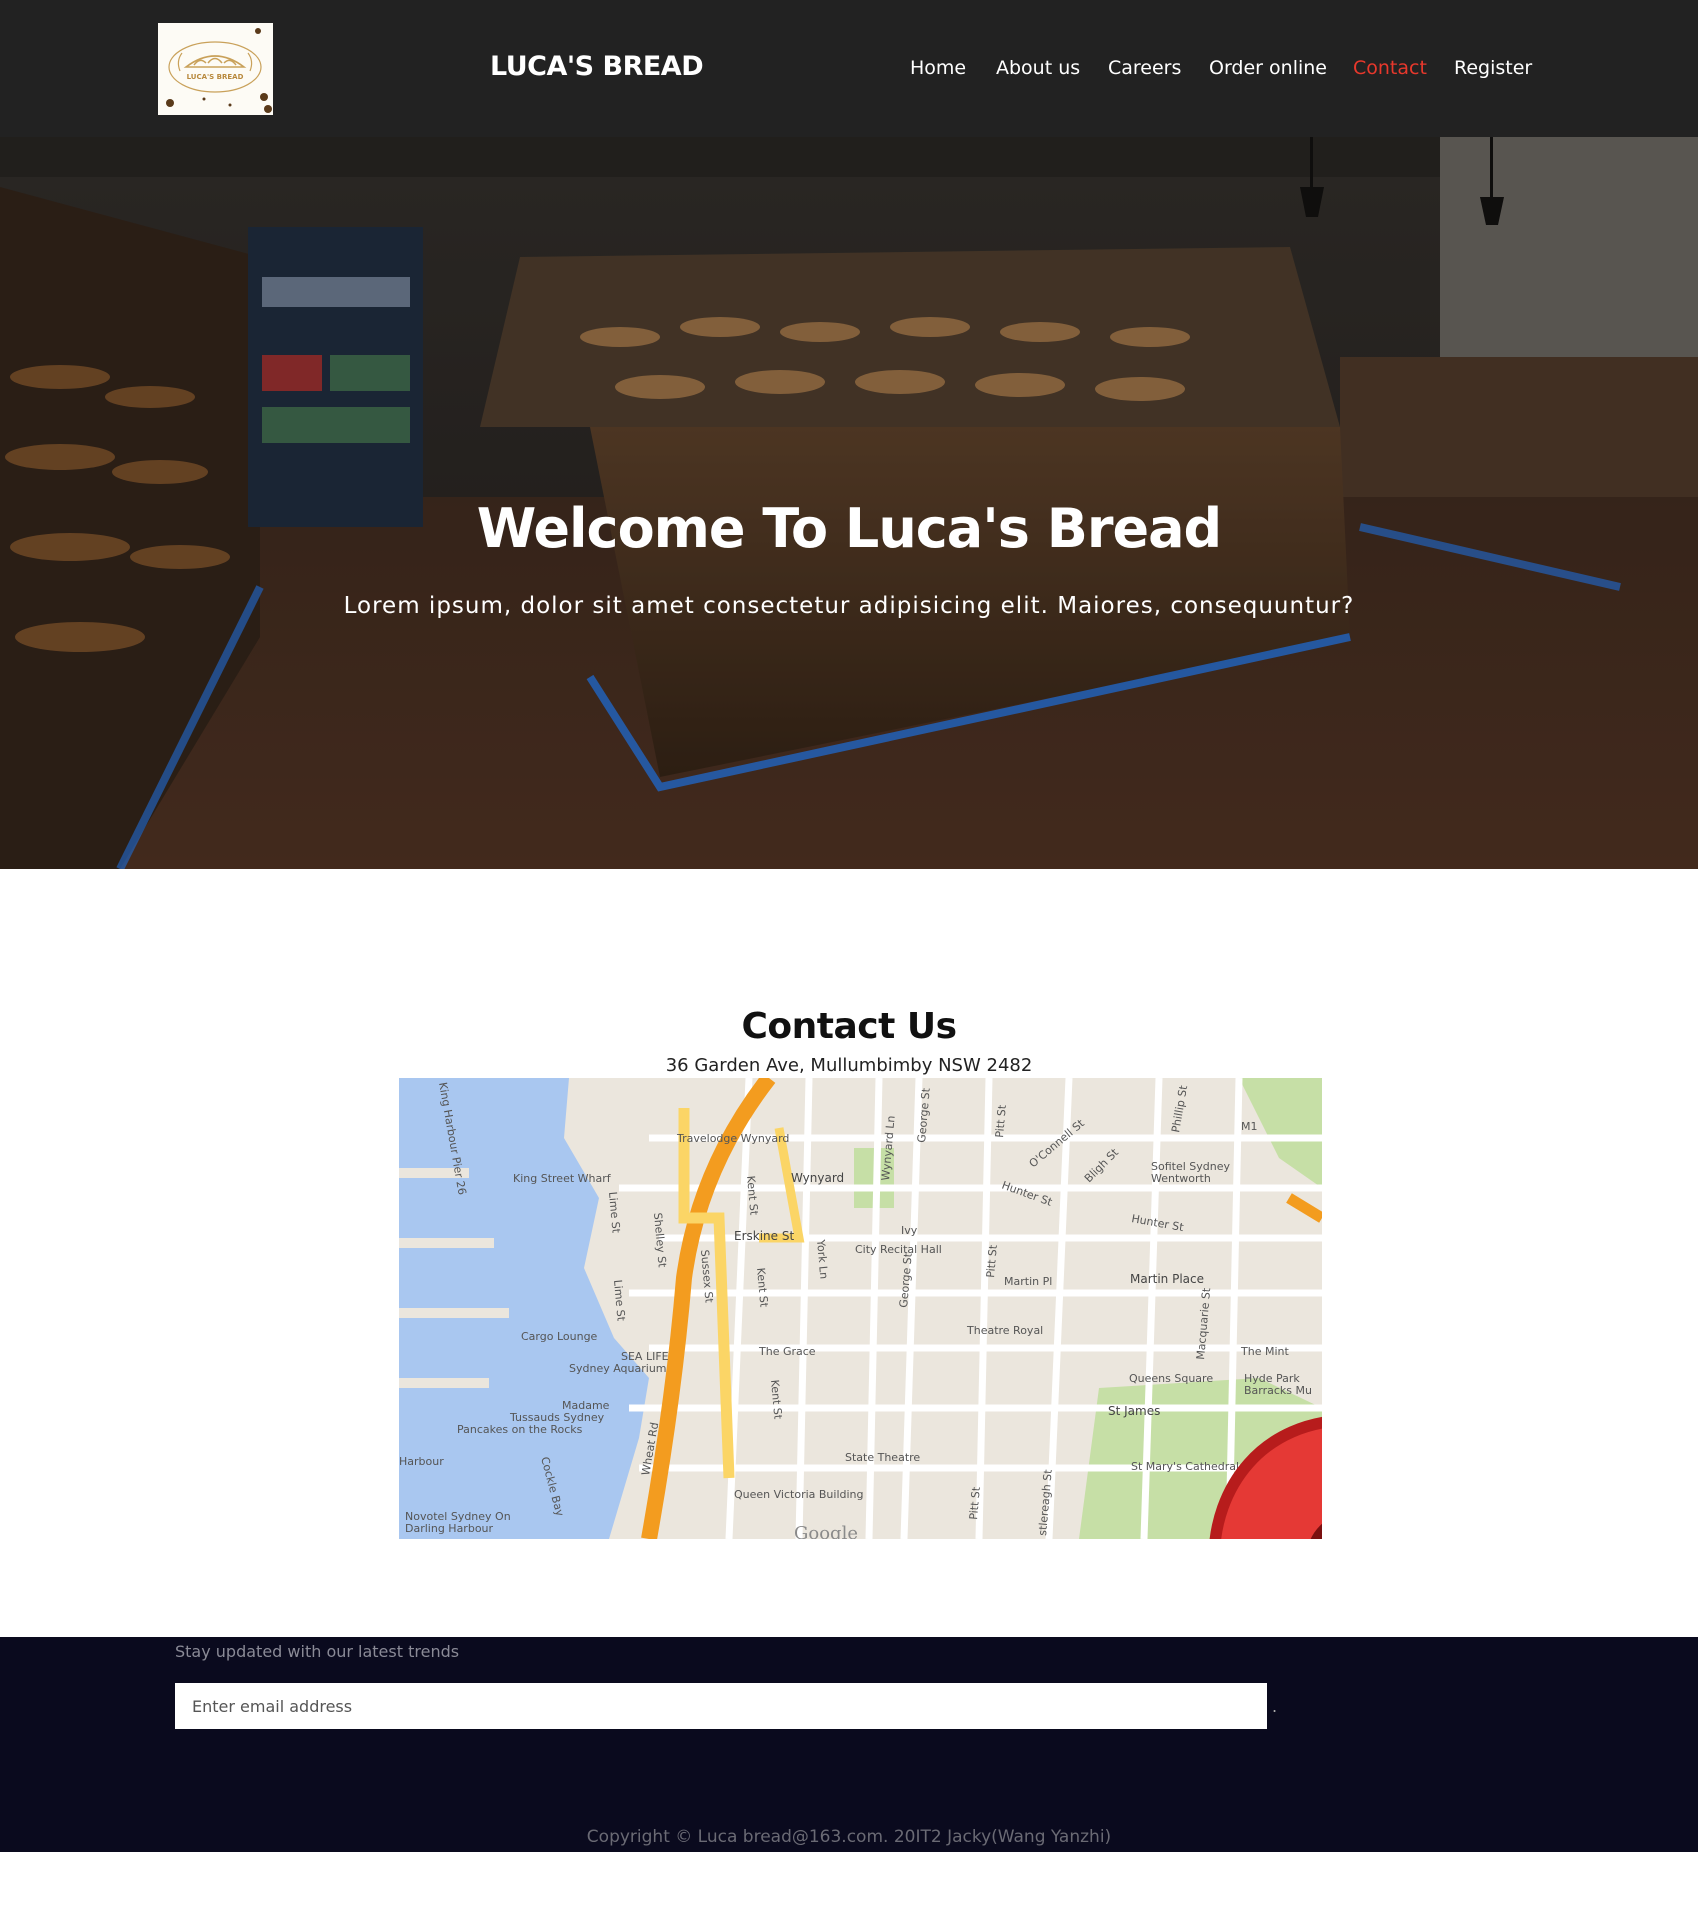 This screenshot has height=1909, width=1698. Describe the element at coordinates (849, 528) in the screenshot. I see `hero-title: Welcome To Luca's Bread` at that location.